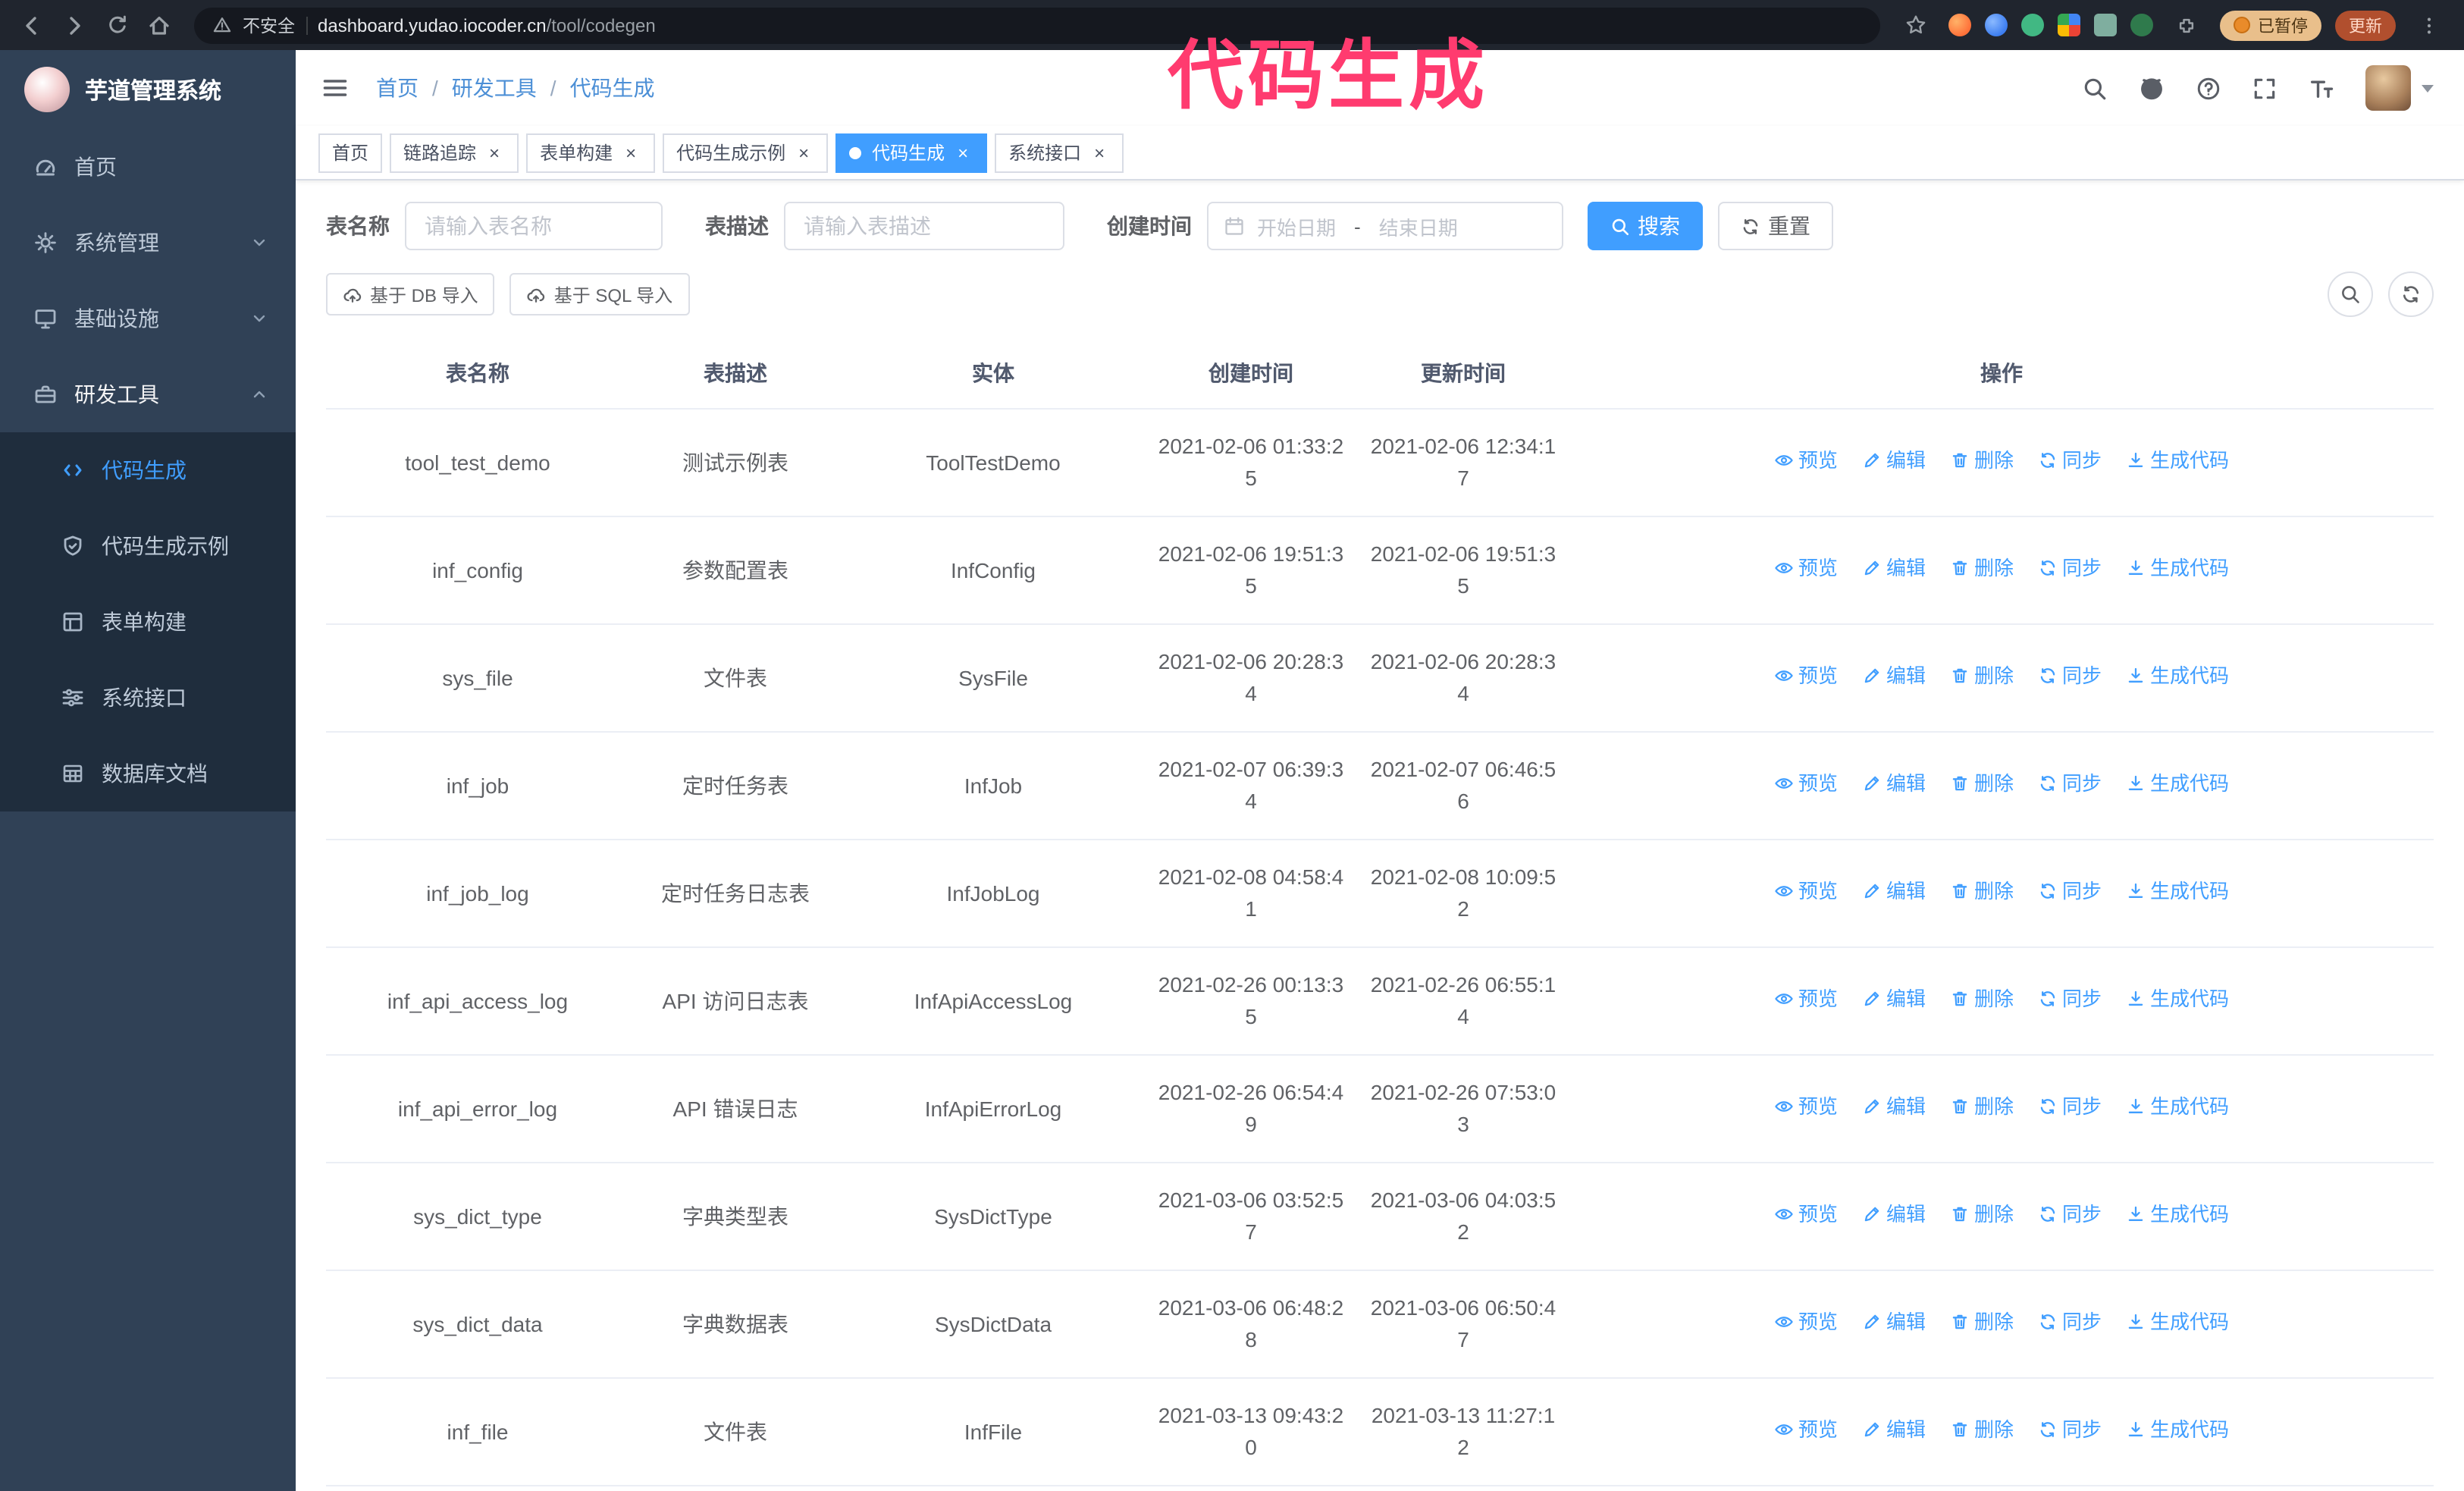  What do you see at coordinates (160, 25) in the screenshot?
I see `home-icon` at bounding box center [160, 25].